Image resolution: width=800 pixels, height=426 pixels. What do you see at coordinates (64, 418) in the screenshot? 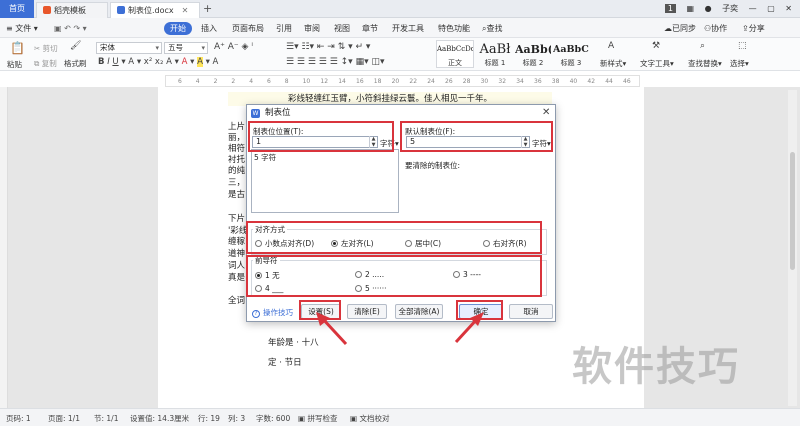
I see `status-pages: 页面: 1/1` at bounding box center [64, 418].